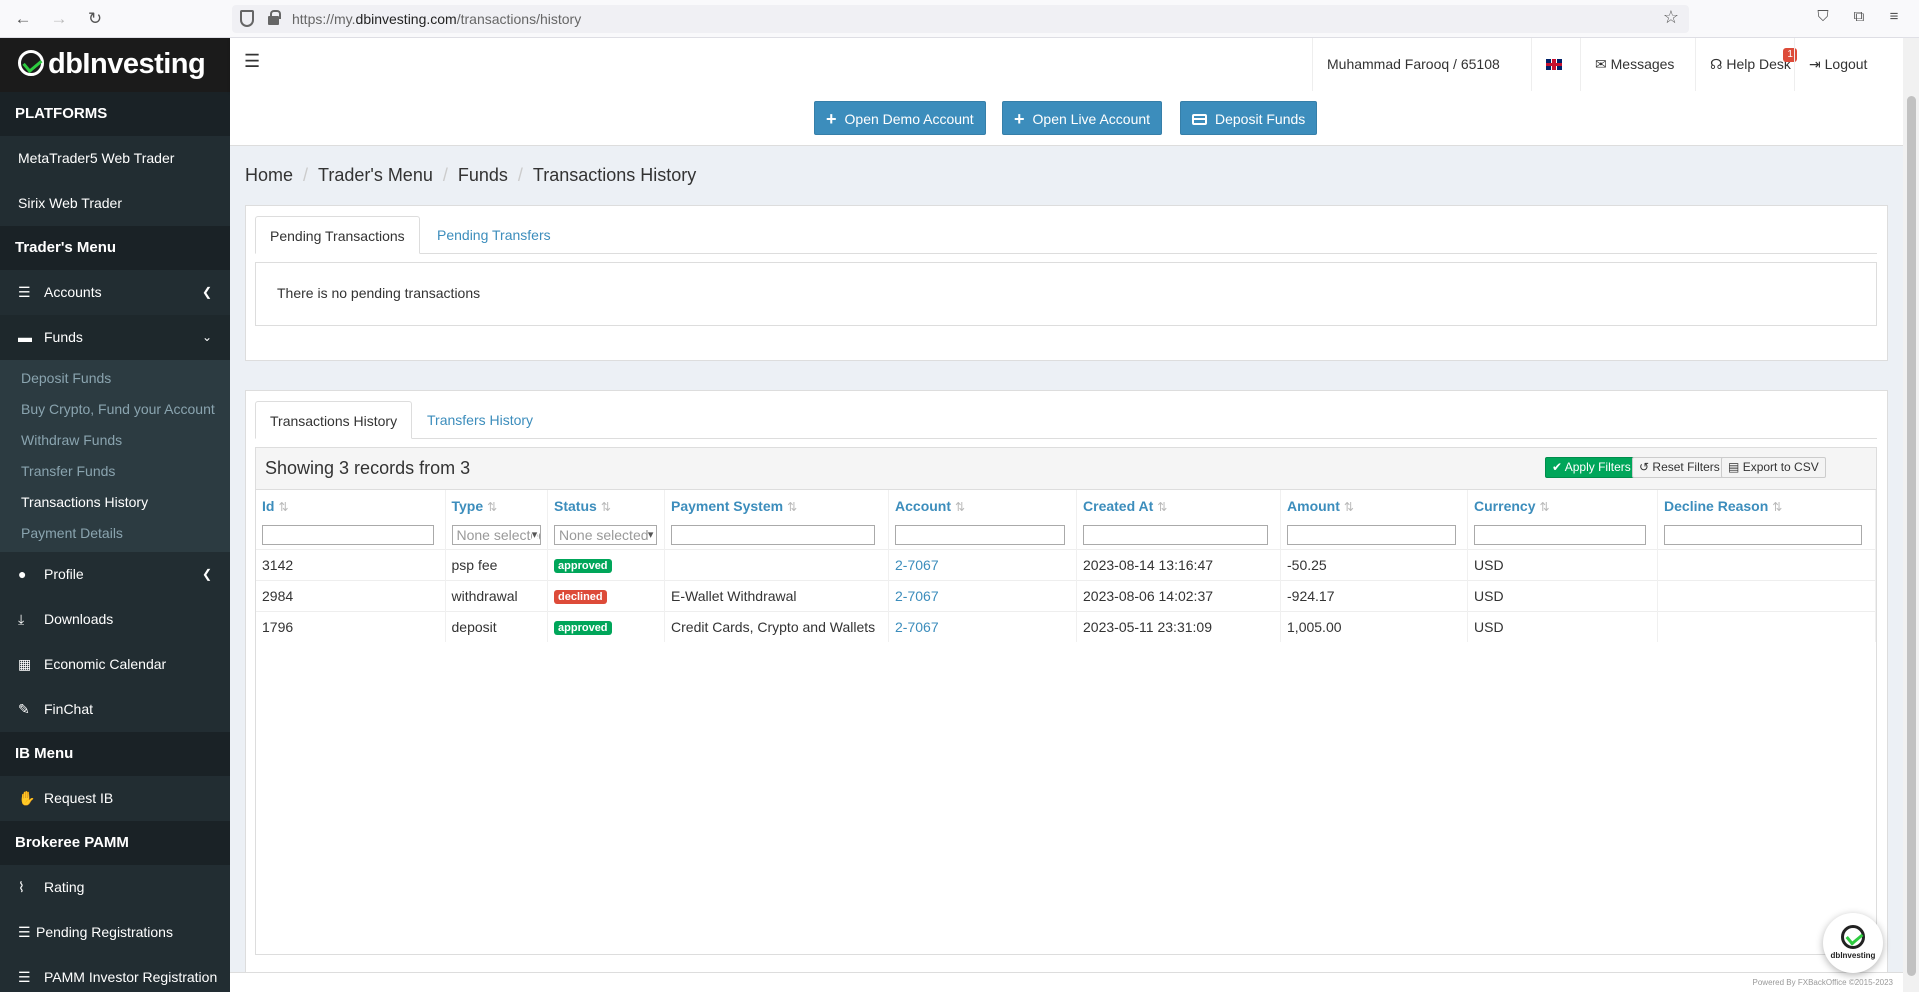  I want to click on open-demo-account-button: + Open Demo Account, so click(900, 118).